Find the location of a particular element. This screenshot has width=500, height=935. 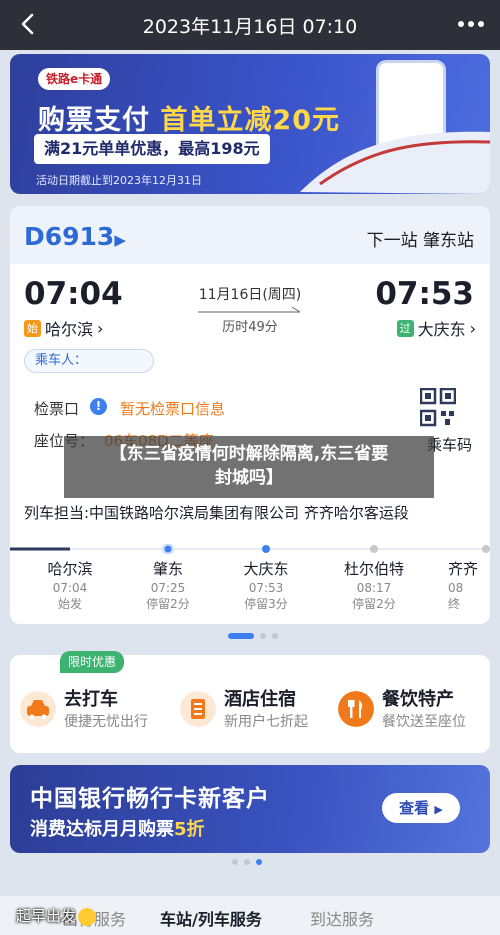

stop-name: 齐齐 is located at coordinates (463, 569).